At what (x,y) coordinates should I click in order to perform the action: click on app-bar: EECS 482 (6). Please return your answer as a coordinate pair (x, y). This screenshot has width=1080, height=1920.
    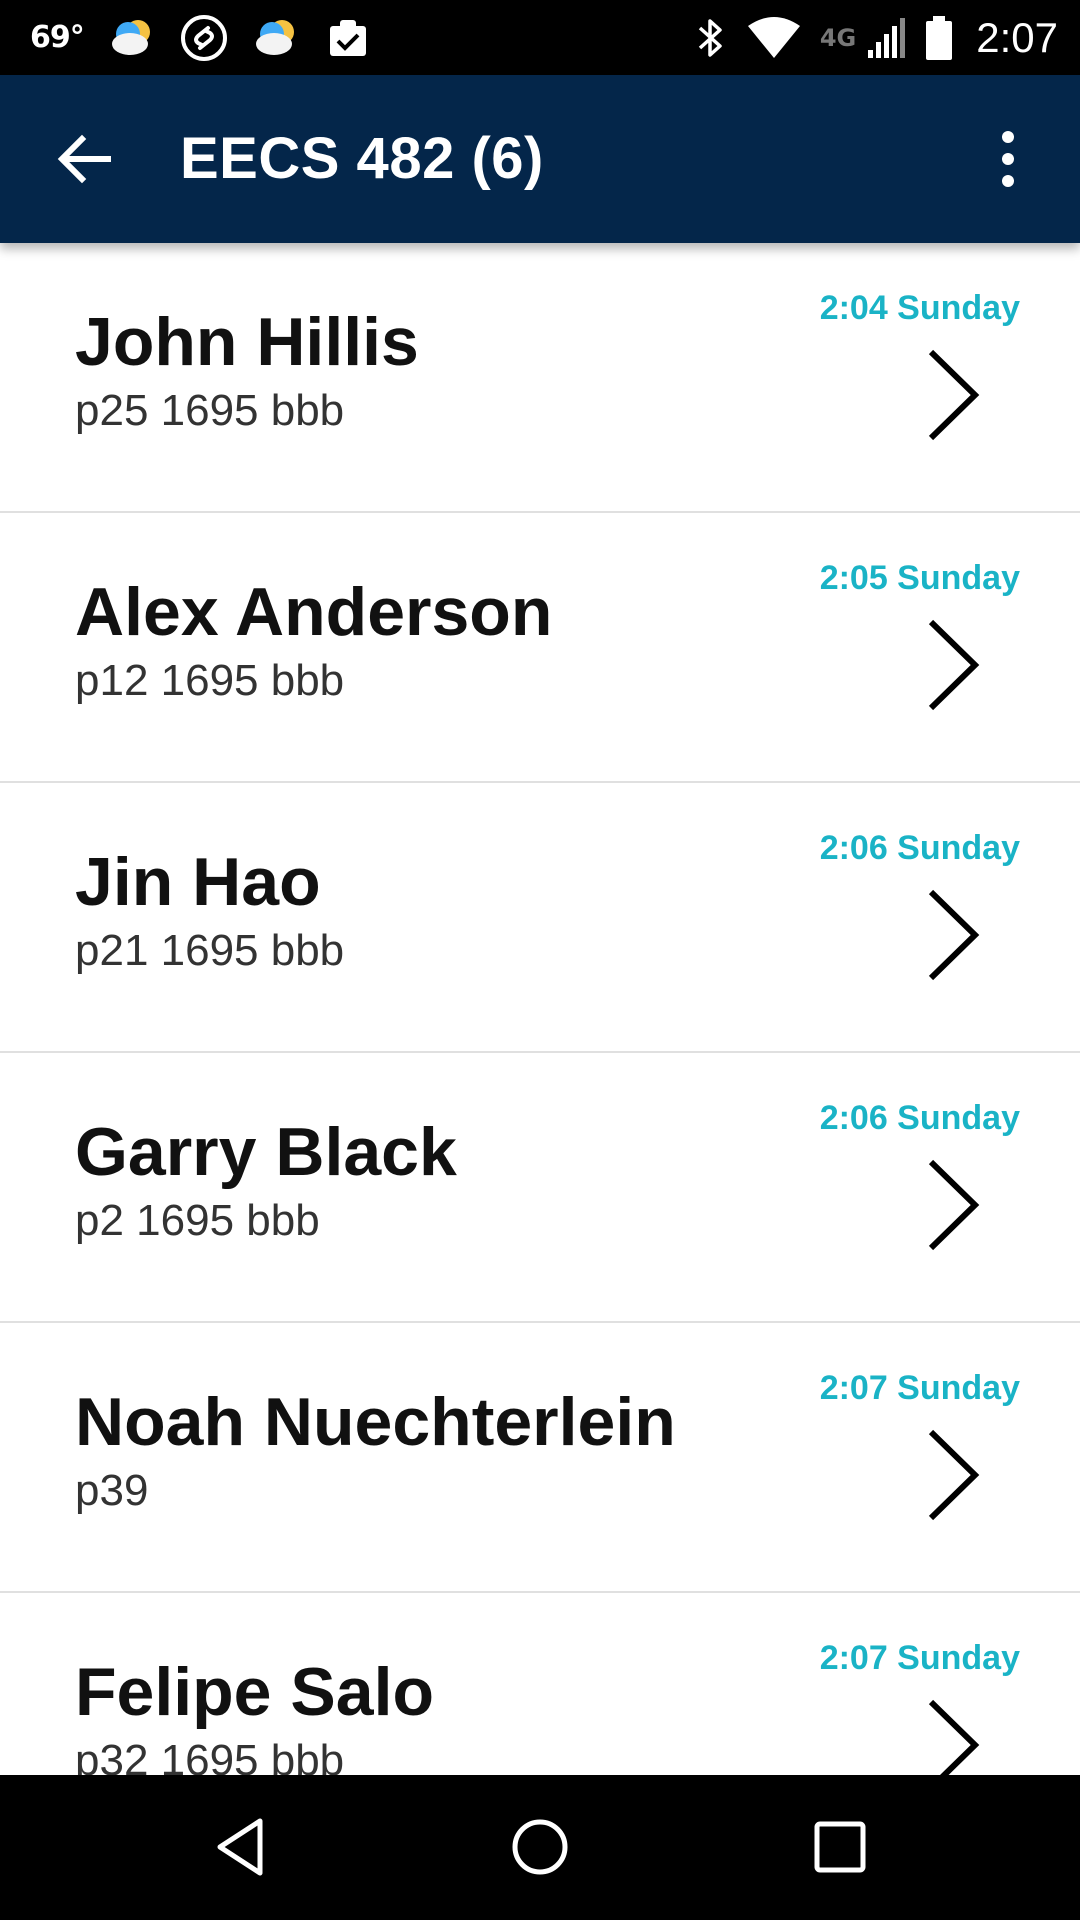
    Looking at the image, I should click on (540, 159).